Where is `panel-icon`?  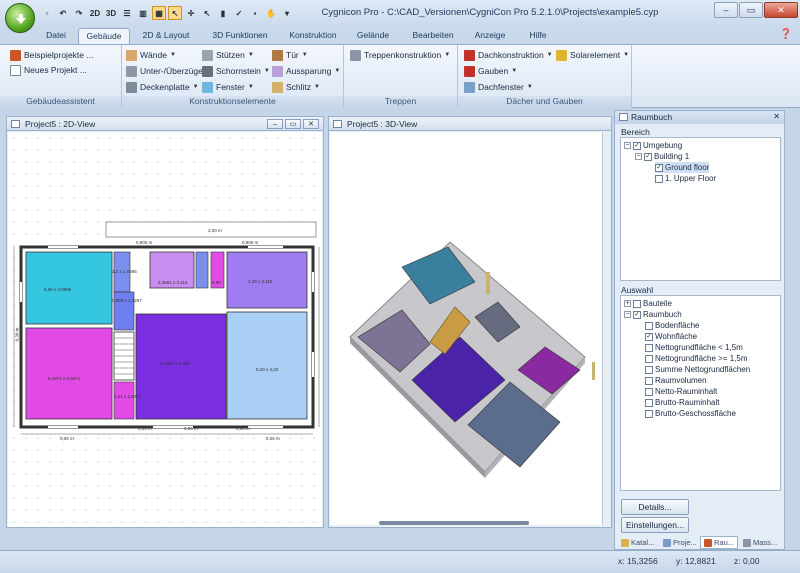
panel-icon is located at coordinates (623, 117).